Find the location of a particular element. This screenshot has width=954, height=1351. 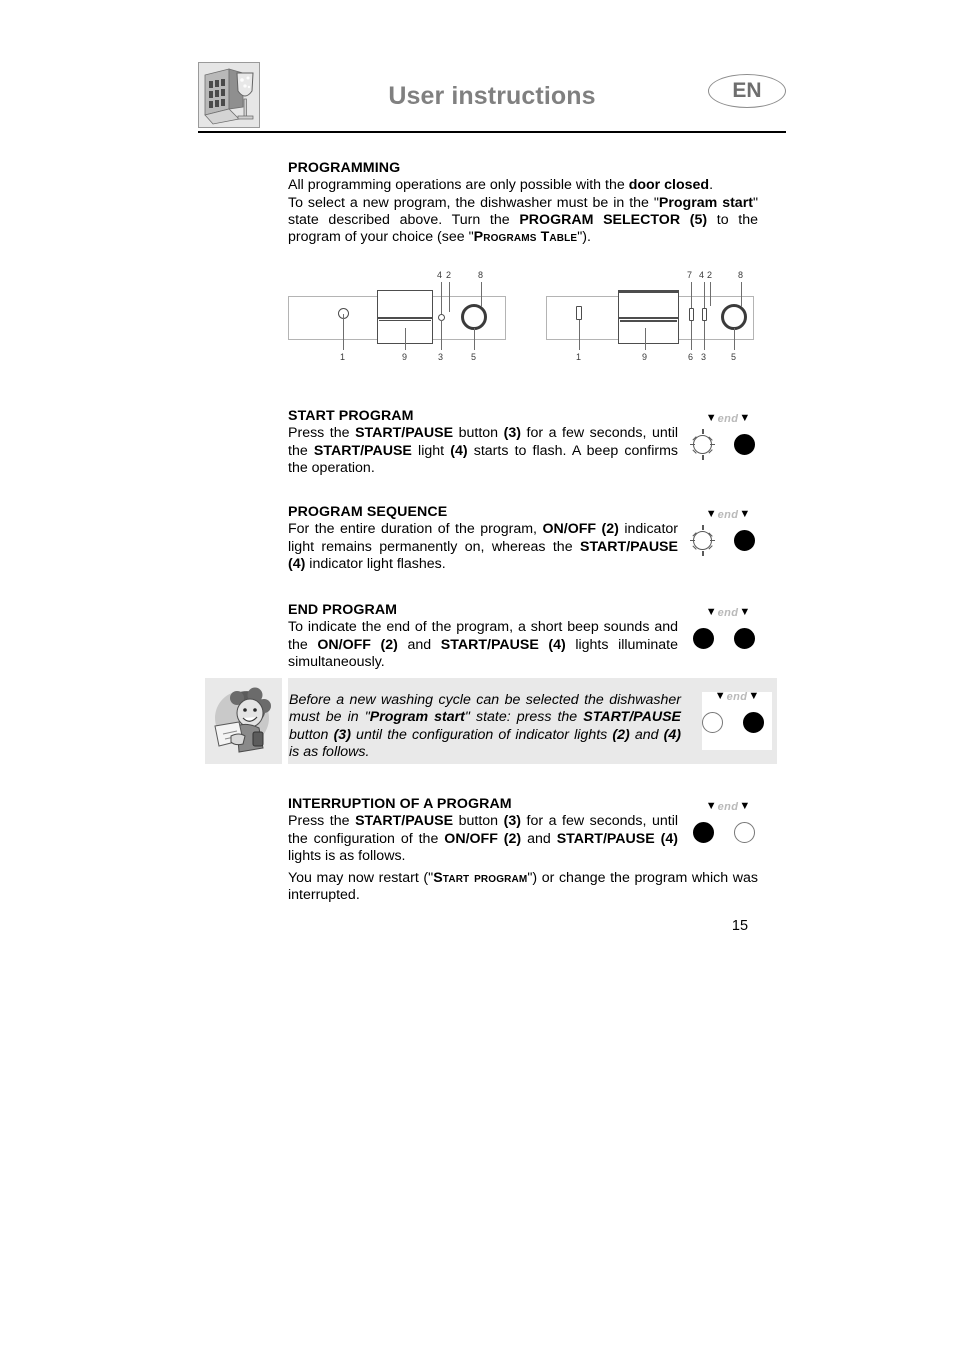

text-fragment: lights is as follows. is located at coordinates (347, 855).